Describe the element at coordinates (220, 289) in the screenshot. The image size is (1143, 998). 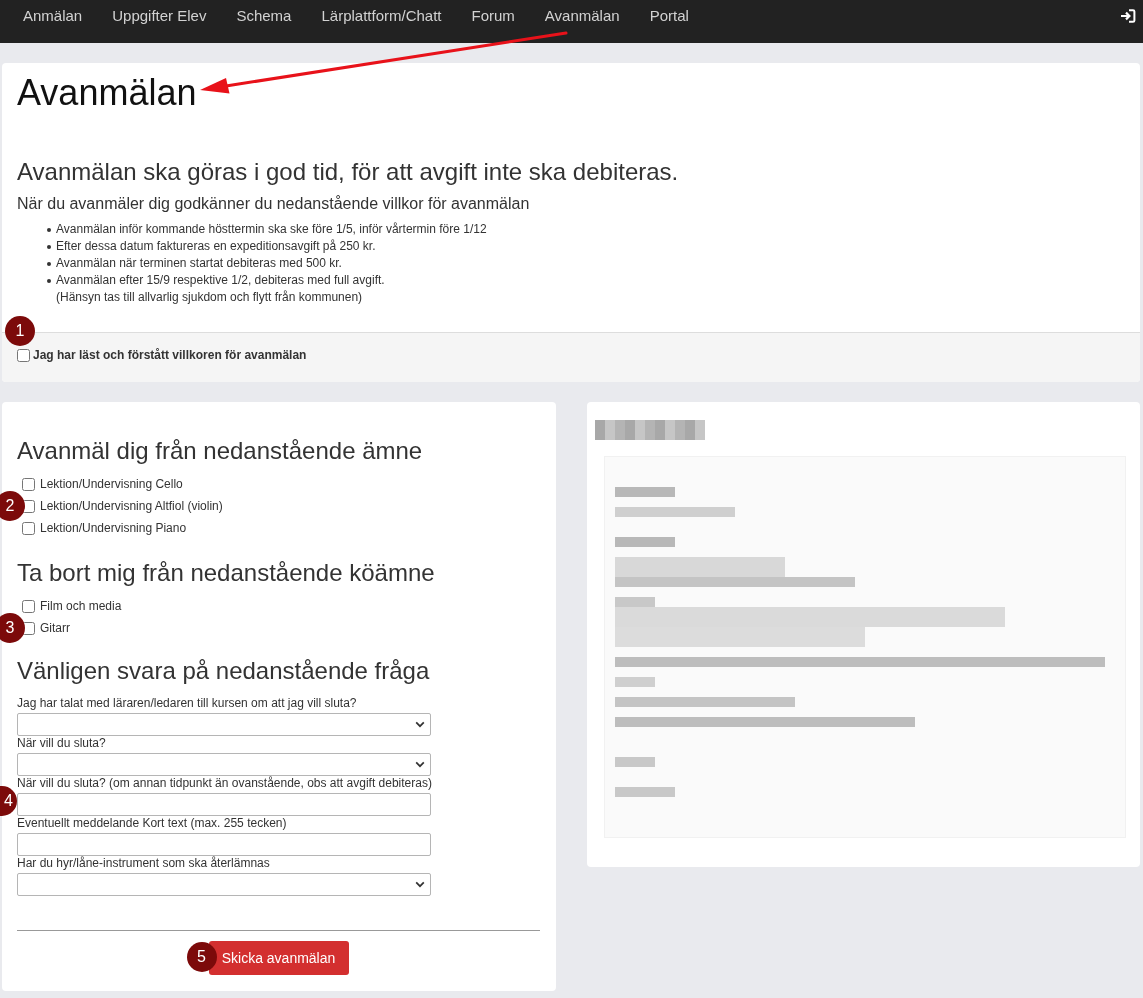
I see `term-text: Avanmälan efter 15/9 respektive 1/2, debiteras med full avgift. (Hänsyn tas till allvarlig sjukdom och flytt från kommunen)` at that location.